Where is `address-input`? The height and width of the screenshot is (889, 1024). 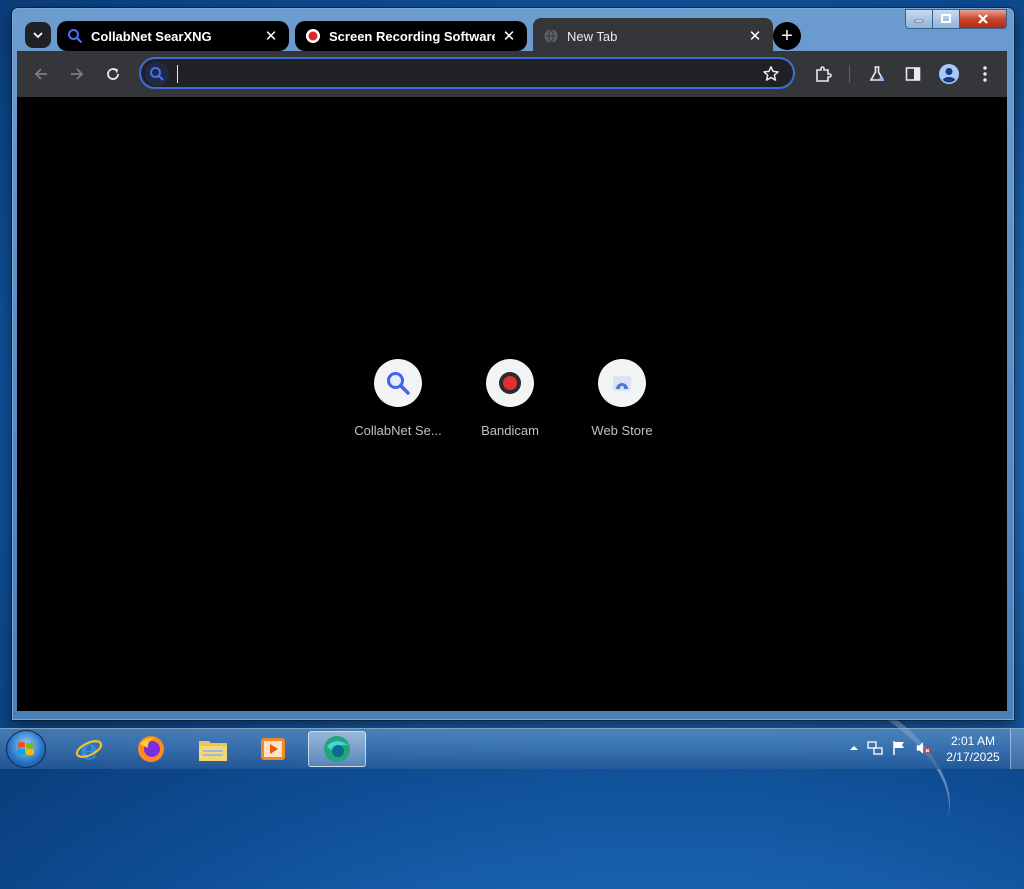 address-input is located at coordinates (467, 74).